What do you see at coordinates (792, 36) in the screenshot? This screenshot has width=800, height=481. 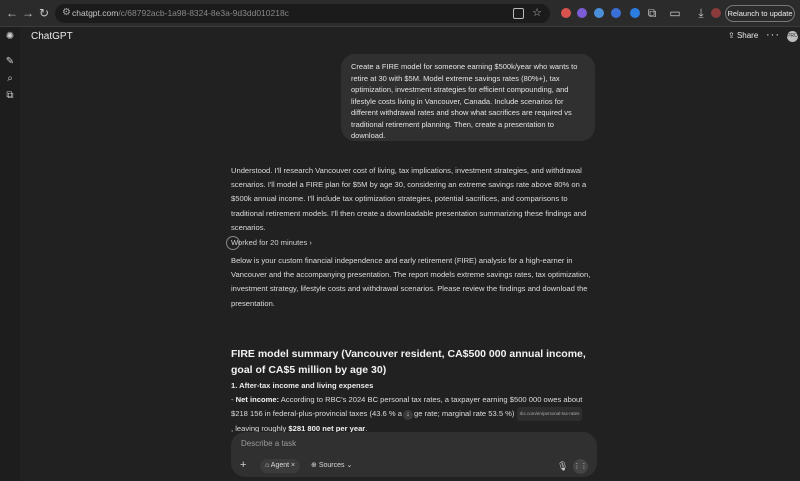 I see `avatar: PRO` at bounding box center [792, 36].